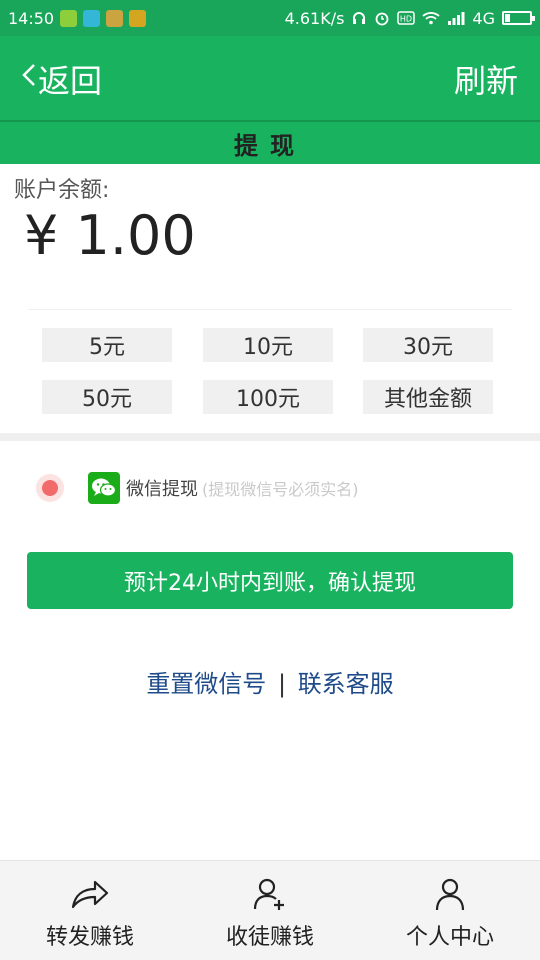  Describe the element at coordinates (518, 18) in the screenshot. I see `battery-icon` at that location.